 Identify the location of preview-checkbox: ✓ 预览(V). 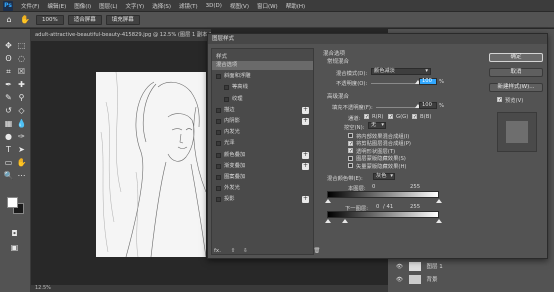
(510, 100).